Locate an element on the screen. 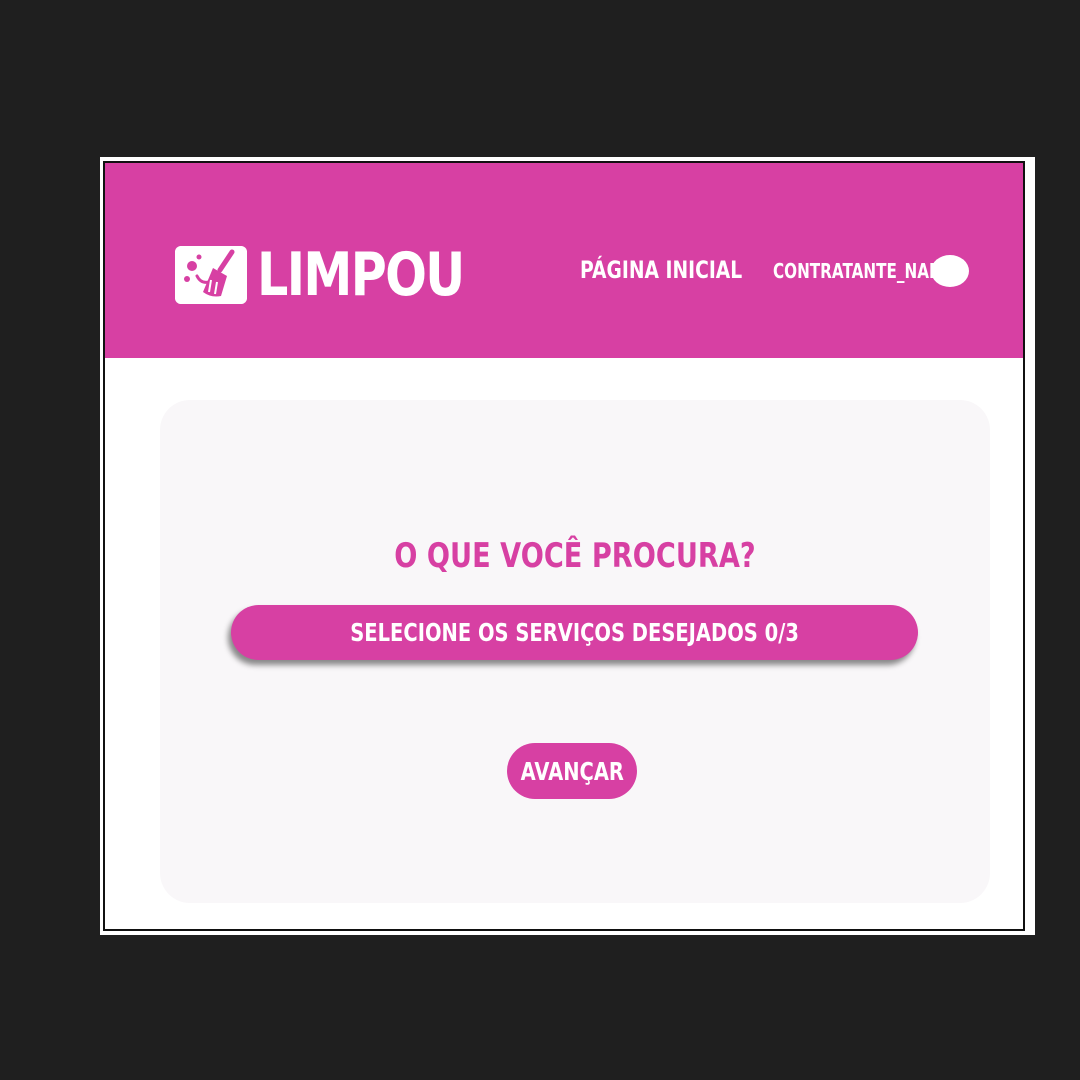 The width and height of the screenshot is (1080, 1080). next-button: AVANÇAR is located at coordinates (572, 771).